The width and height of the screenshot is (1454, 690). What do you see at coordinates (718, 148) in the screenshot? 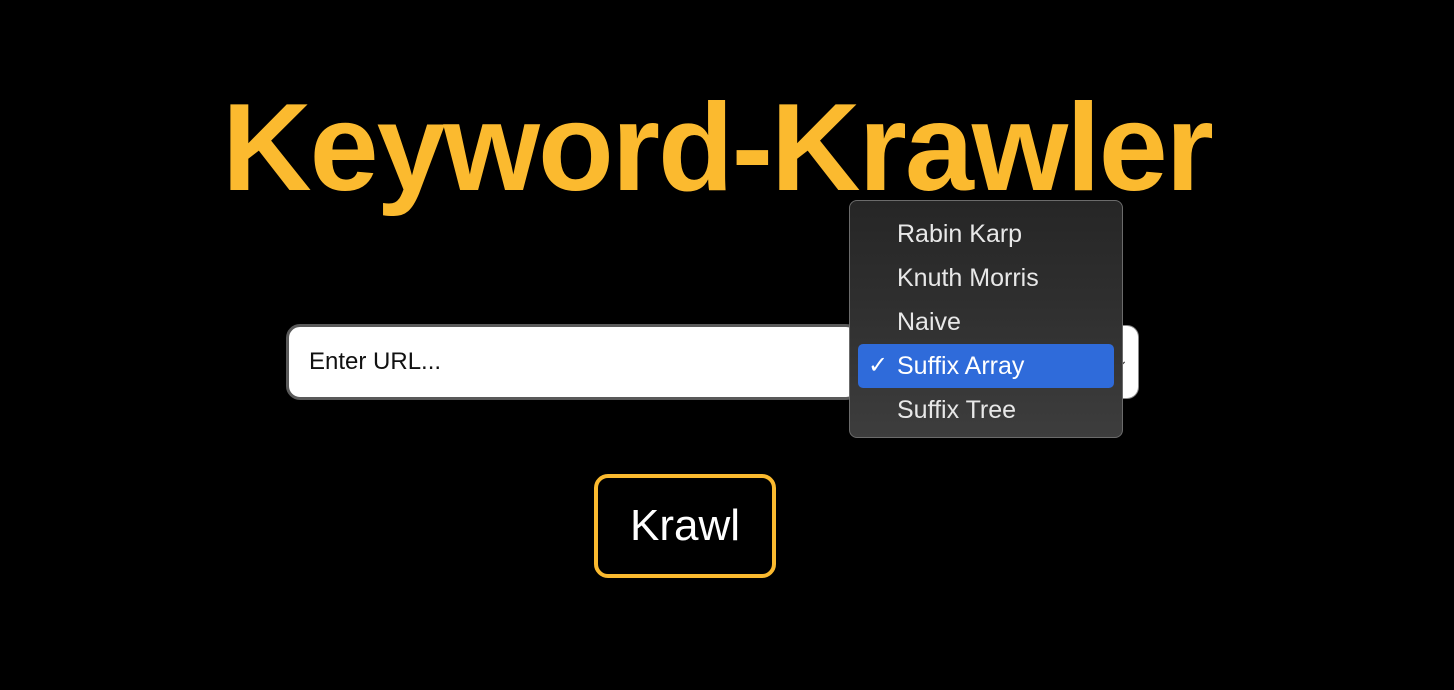
I see `page-title: Keyword-Krawler` at bounding box center [718, 148].